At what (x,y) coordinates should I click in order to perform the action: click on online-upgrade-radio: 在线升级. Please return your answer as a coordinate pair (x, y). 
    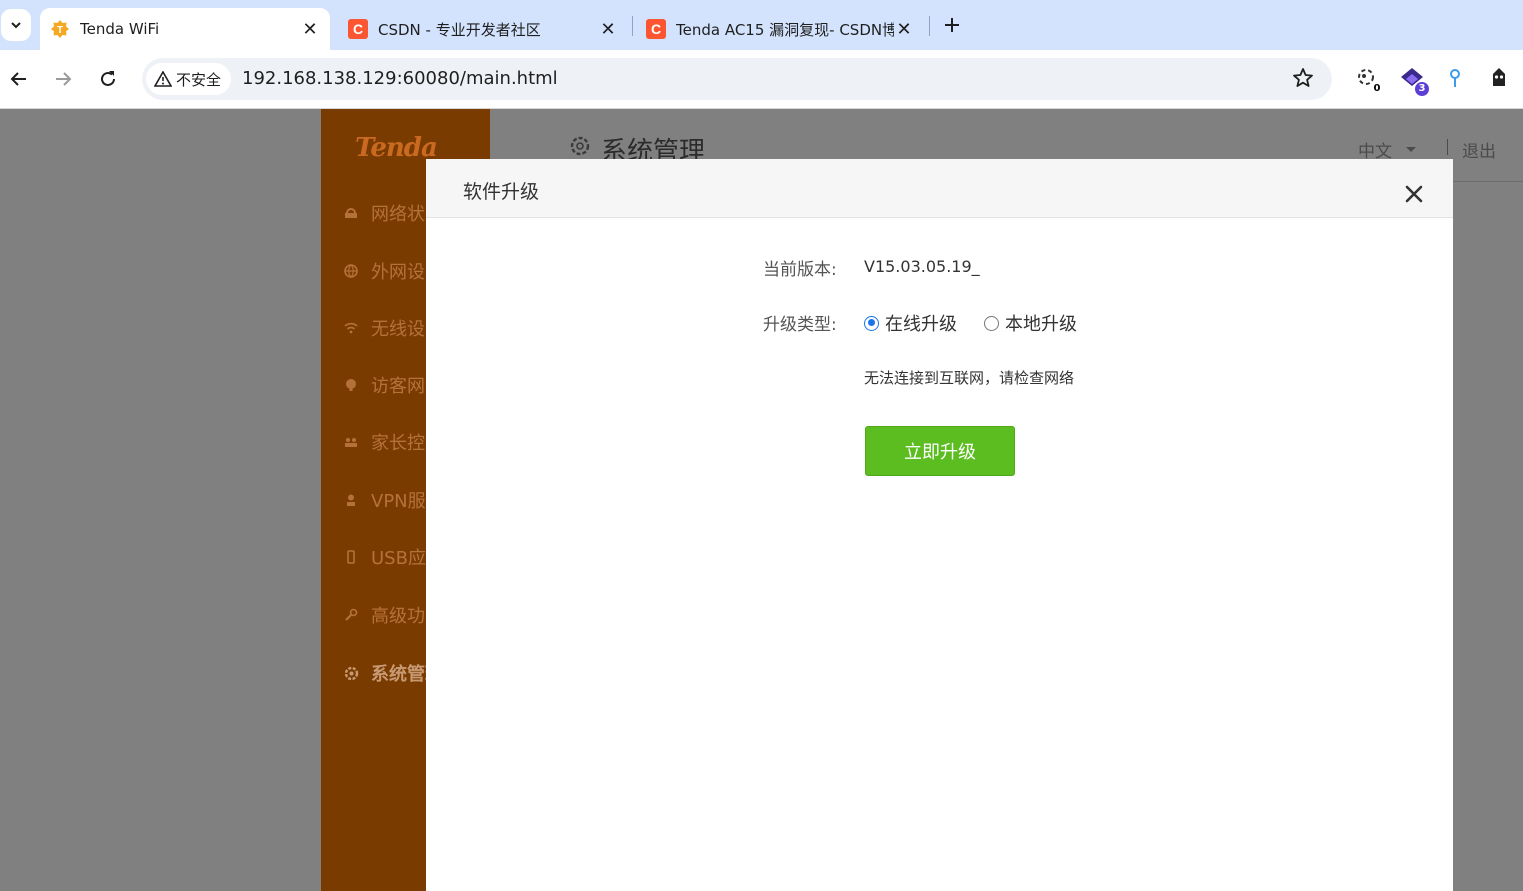
    Looking at the image, I should click on (910, 323).